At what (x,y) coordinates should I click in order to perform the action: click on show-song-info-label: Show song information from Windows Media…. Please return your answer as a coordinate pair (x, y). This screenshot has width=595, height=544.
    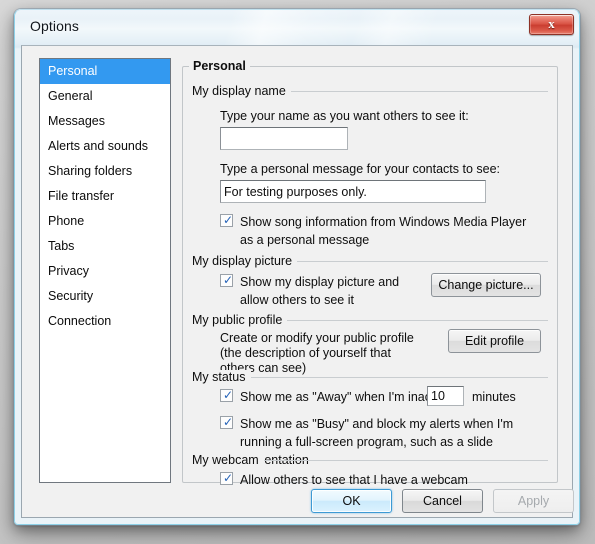
    Looking at the image, I should click on (383, 231).